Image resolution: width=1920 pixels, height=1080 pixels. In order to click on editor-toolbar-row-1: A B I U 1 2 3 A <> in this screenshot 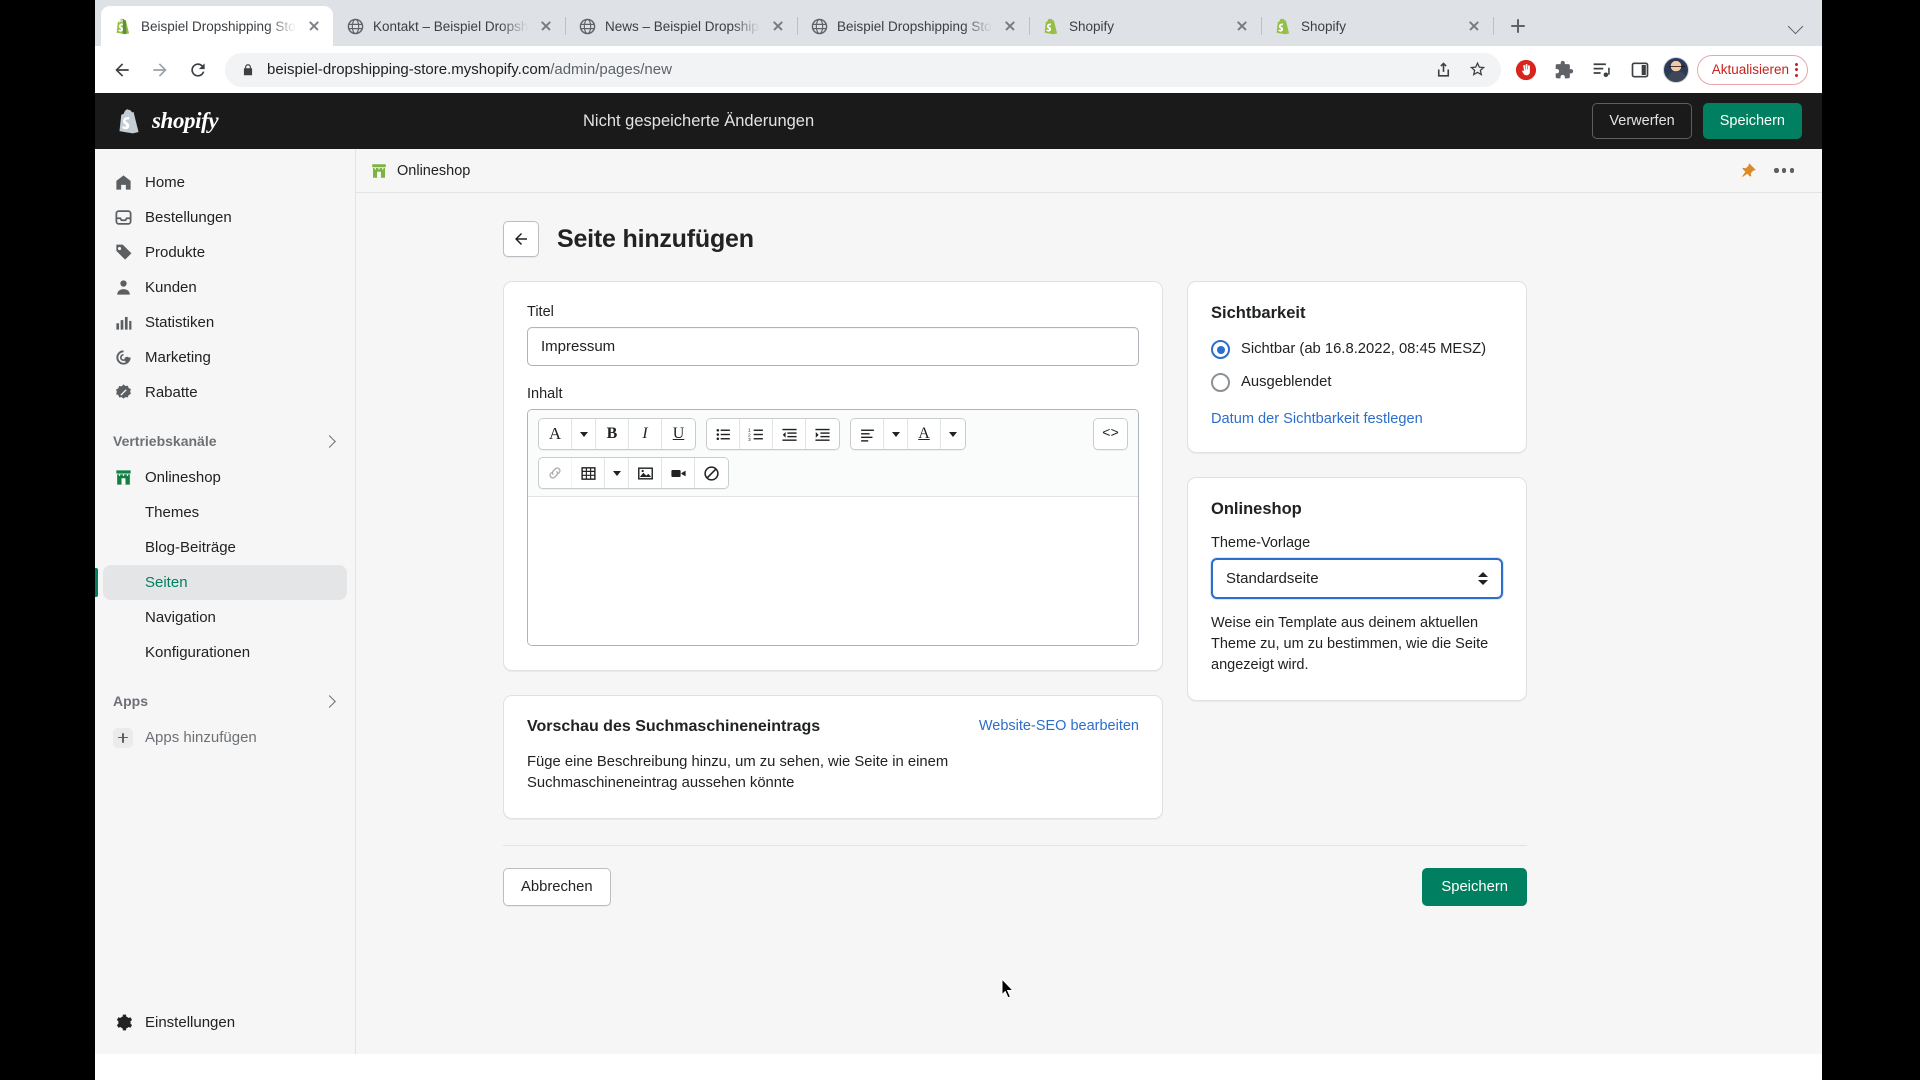, I will do `click(833, 434)`.